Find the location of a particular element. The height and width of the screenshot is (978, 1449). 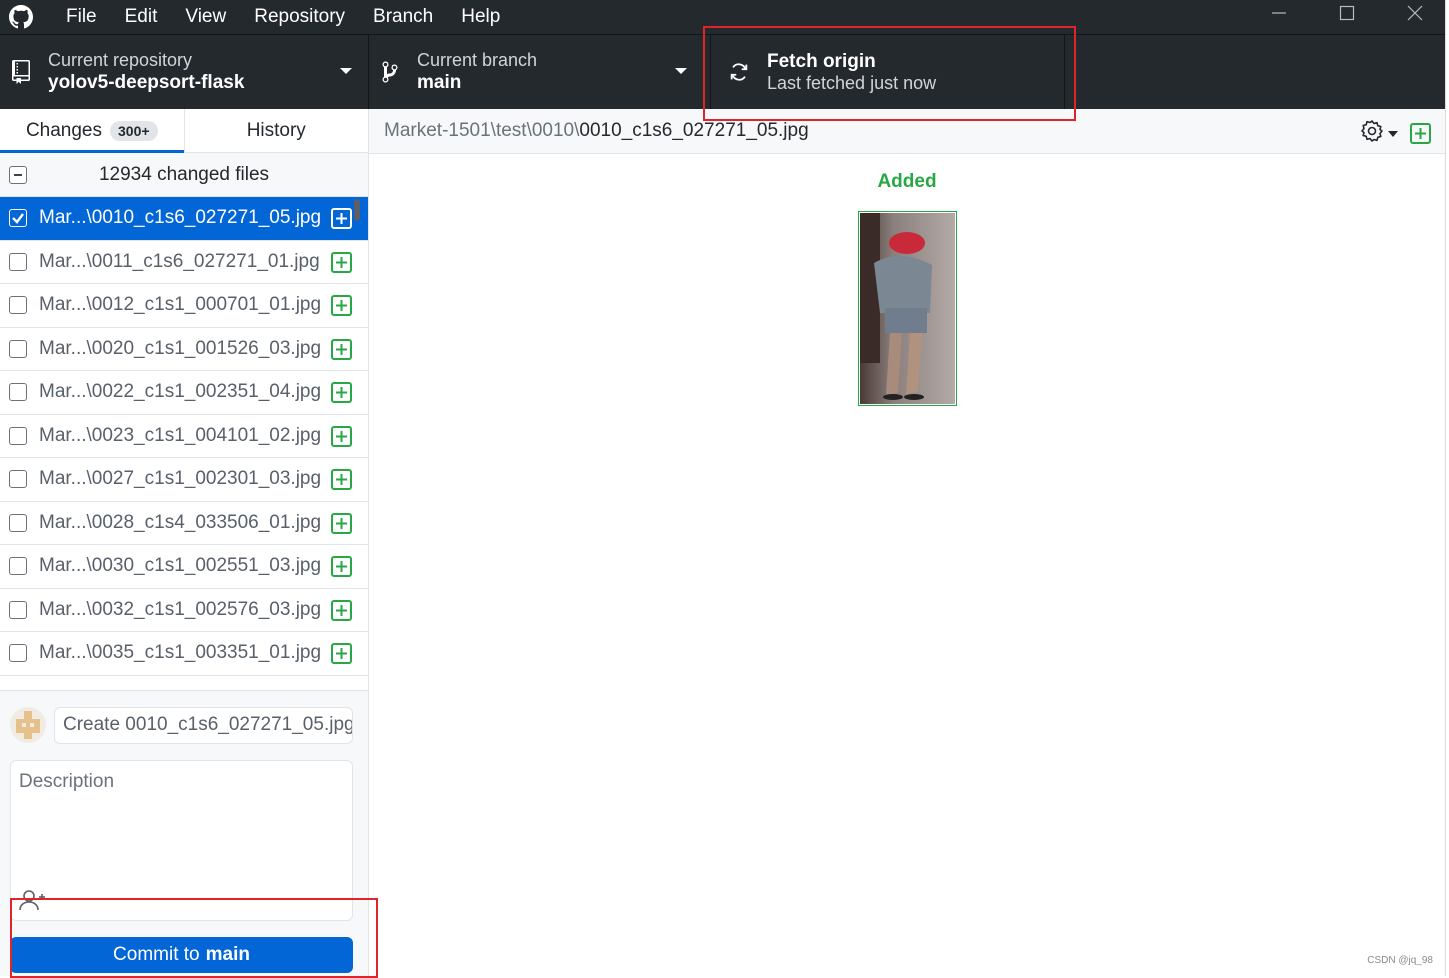

file-name: Mar...\0028_c1s4_033506_01.jpg is located at coordinates (179, 523).